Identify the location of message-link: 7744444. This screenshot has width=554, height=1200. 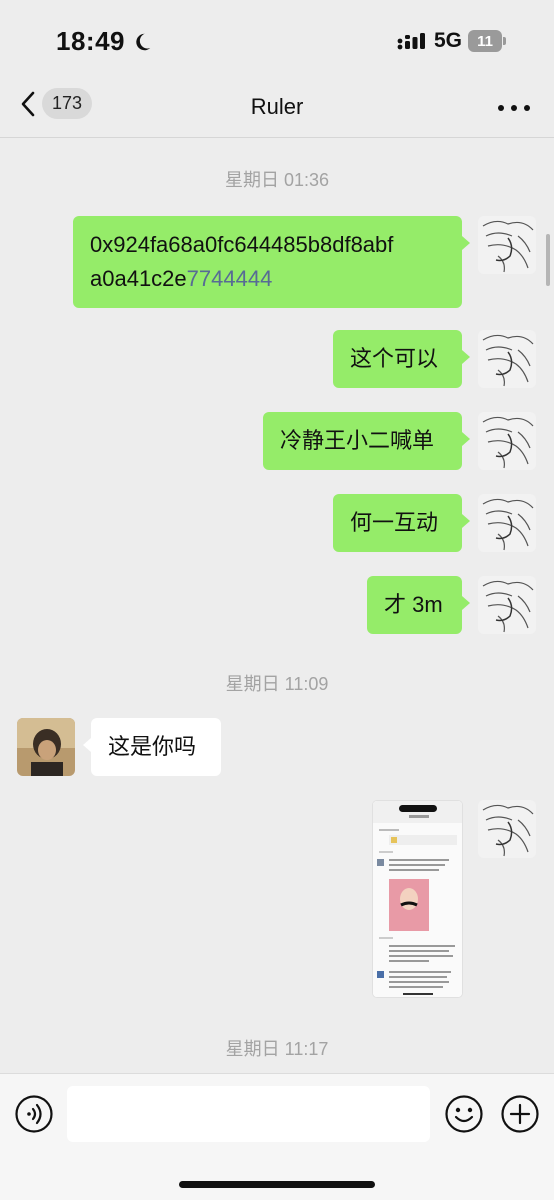
(230, 278).